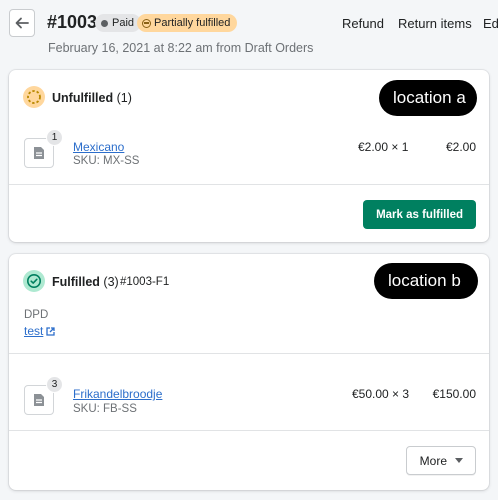 This screenshot has width=498, height=500. I want to click on refund-button: Refund, so click(363, 23).